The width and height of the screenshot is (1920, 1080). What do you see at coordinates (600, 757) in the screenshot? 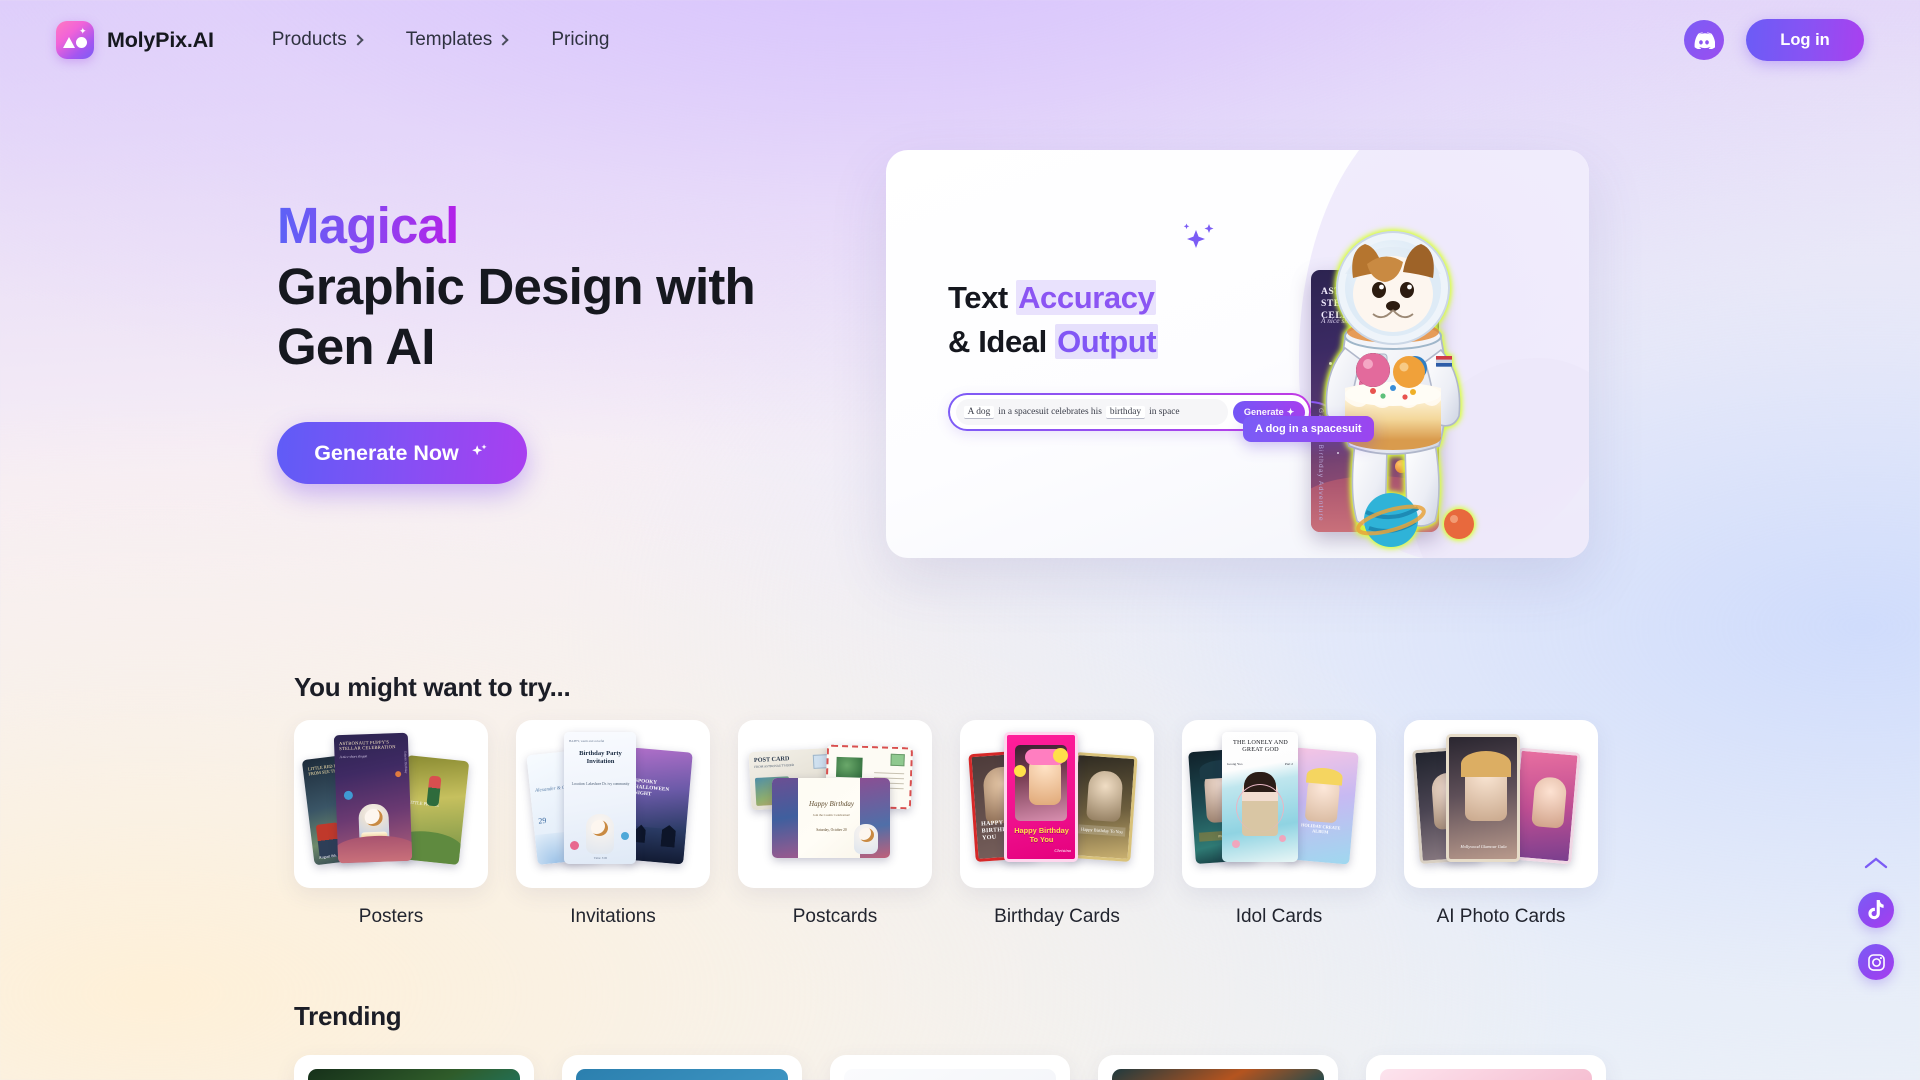
I see `mini-title: Birthday Party Invitation` at bounding box center [600, 757].